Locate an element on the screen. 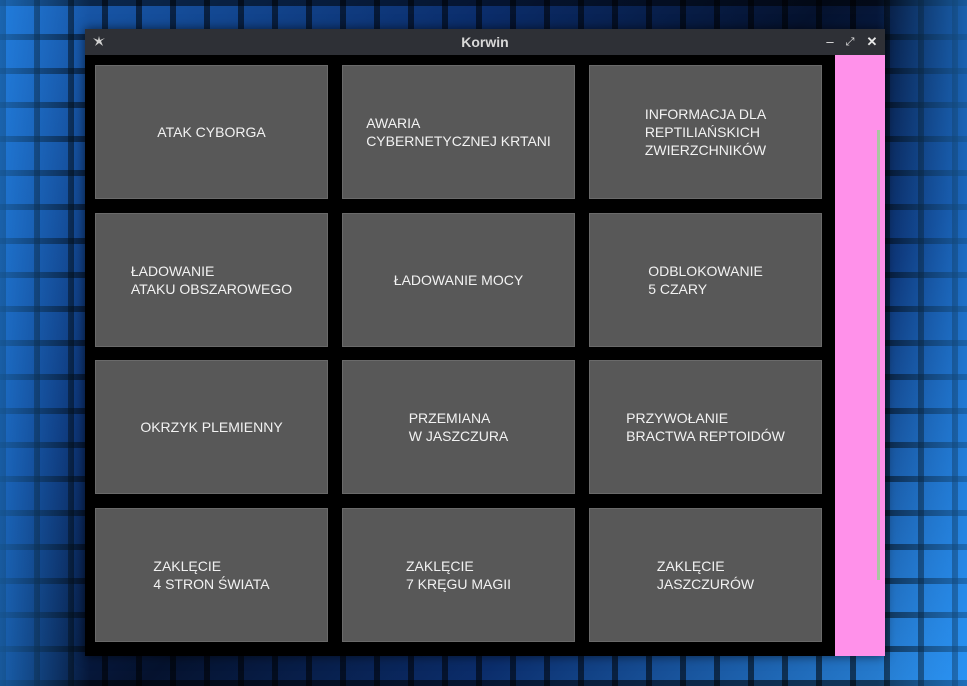 This screenshot has width=967, height=686. button-label: ODBLOKOWANIE 5 CZARY is located at coordinates (705, 280).